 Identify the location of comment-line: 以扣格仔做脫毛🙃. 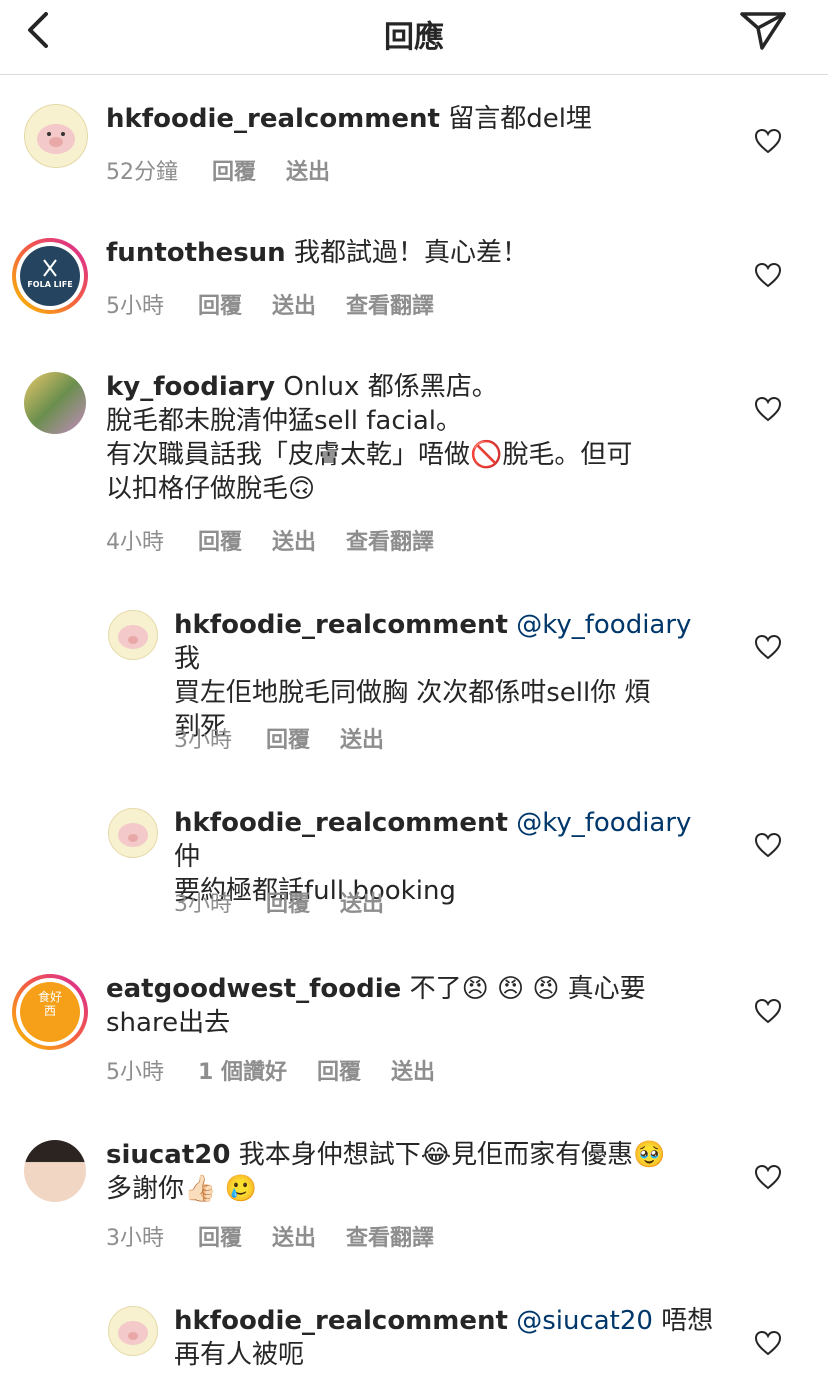
(211, 489).